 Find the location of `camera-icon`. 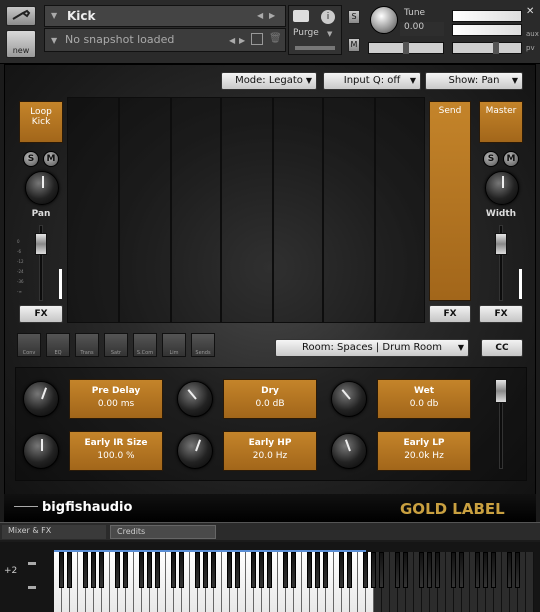

camera-icon is located at coordinates (301, 16).